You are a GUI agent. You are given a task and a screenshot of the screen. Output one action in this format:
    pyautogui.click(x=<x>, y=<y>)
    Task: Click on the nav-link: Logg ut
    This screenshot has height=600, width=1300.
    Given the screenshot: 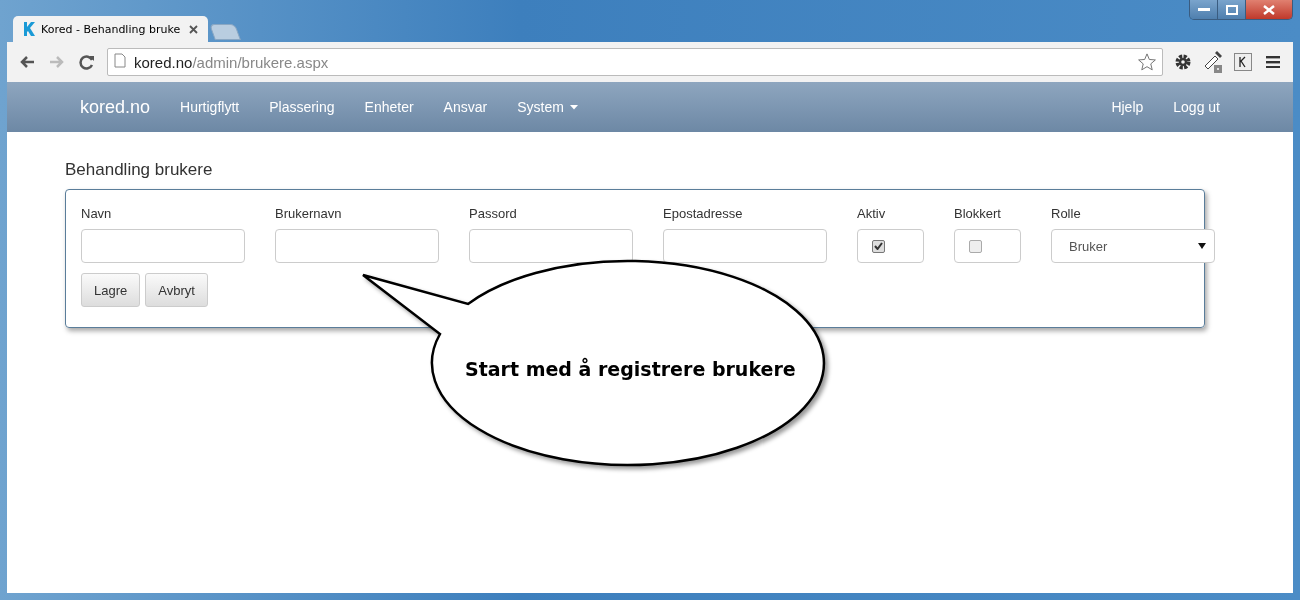 What is the action you would take?
    pyautogui.click(x=1196, y=107)
    